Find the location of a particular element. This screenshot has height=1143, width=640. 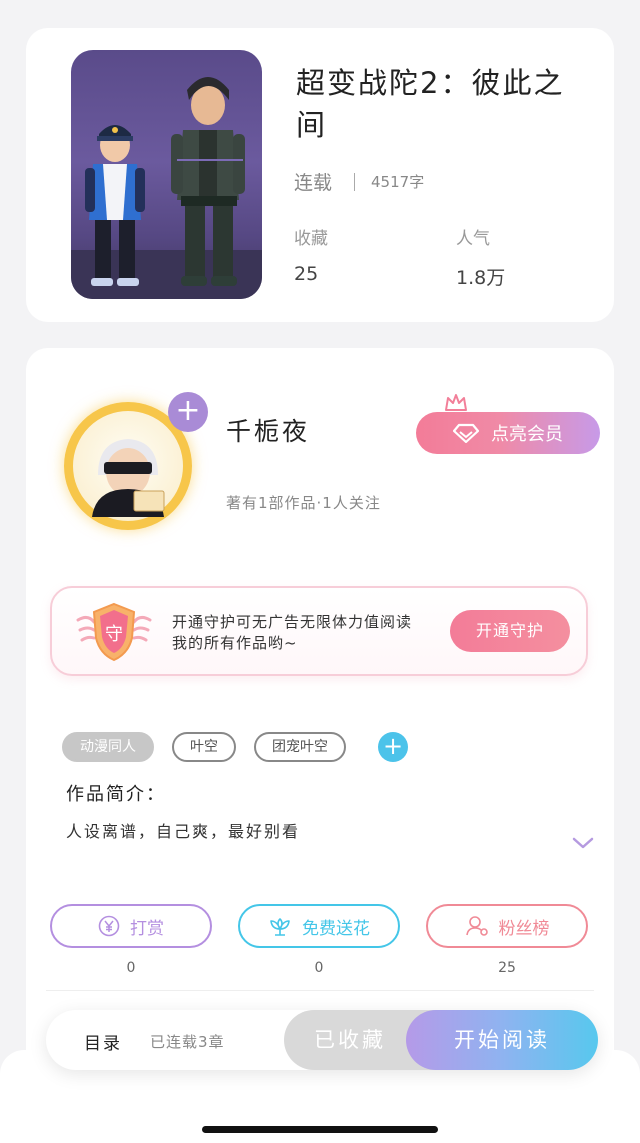

tag-list: 动漫同人 叶空 团宠叶空 + is located at coordinates (235, 747).